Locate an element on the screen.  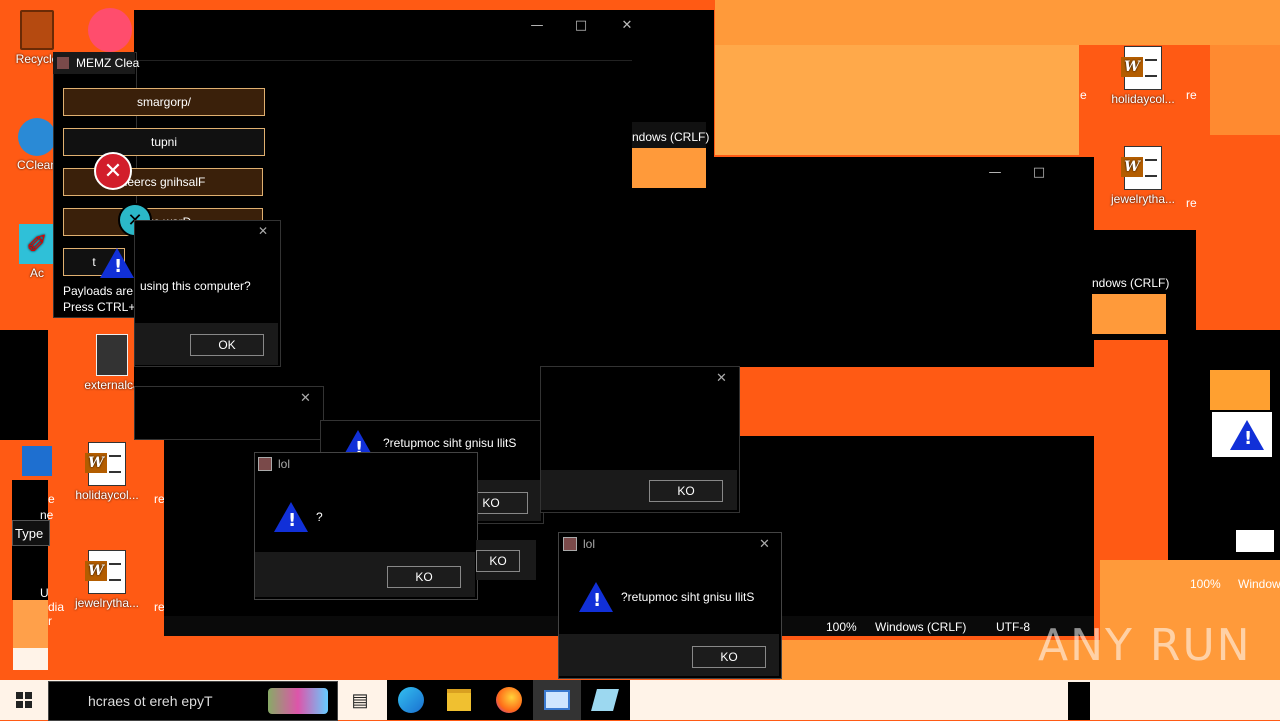
fragment-re-right-1: re is located at coordinates (1191, 95).